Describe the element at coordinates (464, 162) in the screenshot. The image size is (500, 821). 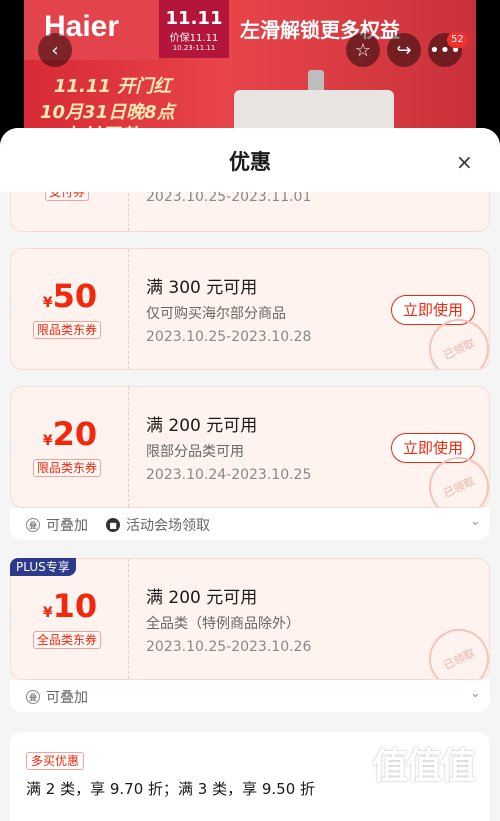
I see `close-icon: ×` at that location.